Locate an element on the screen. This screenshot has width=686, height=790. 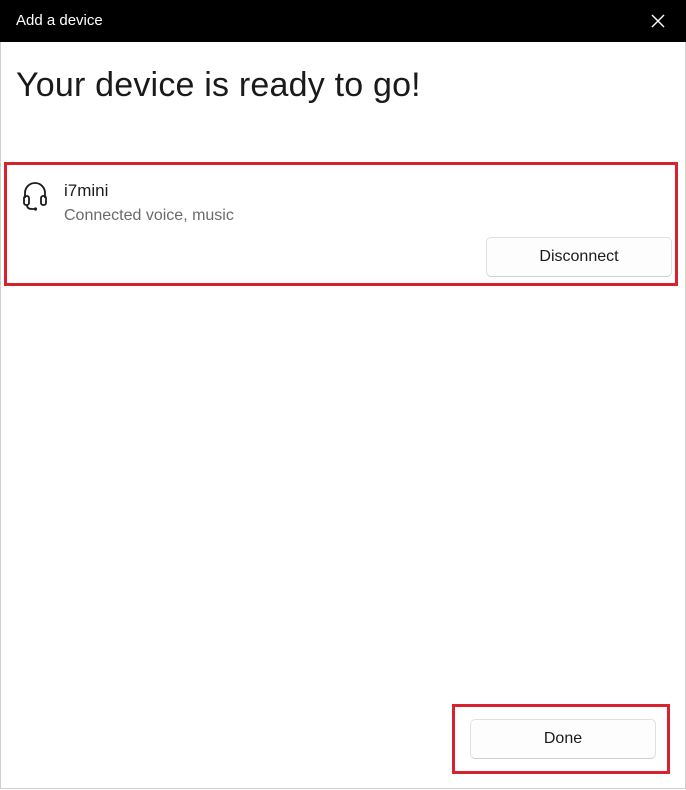
window-title: Add a device is located at coordinates (59, 20).